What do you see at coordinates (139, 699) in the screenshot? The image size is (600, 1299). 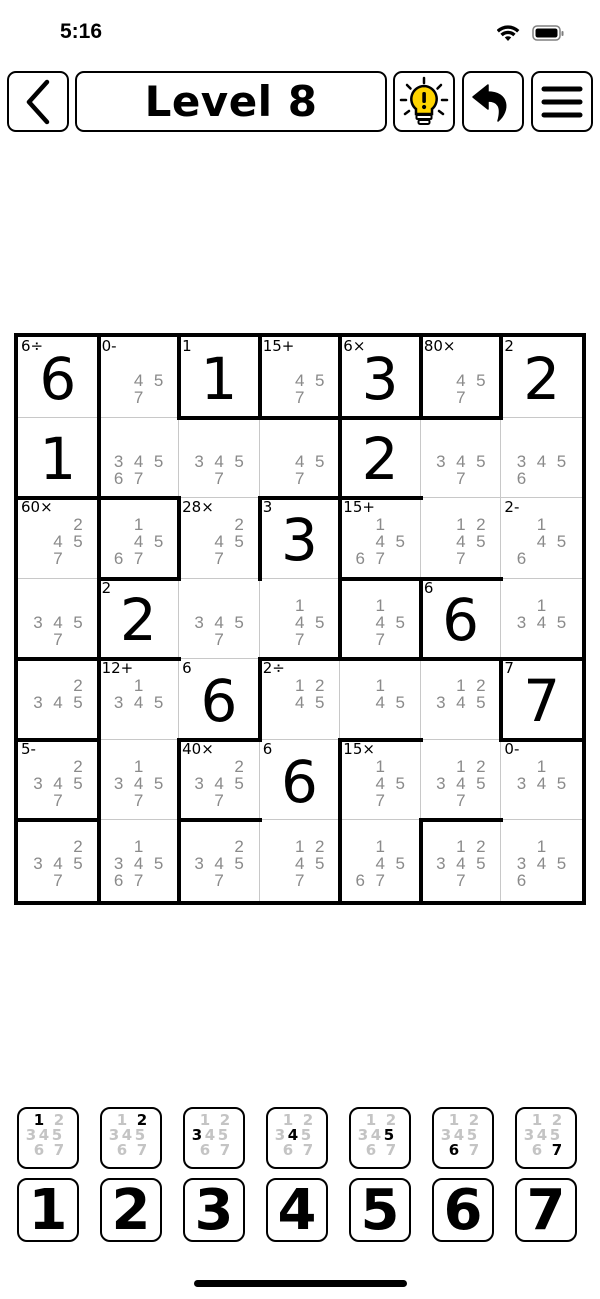 I see `grid-cell: 1 3 4 5 12+` at bounding box center [139, 699].